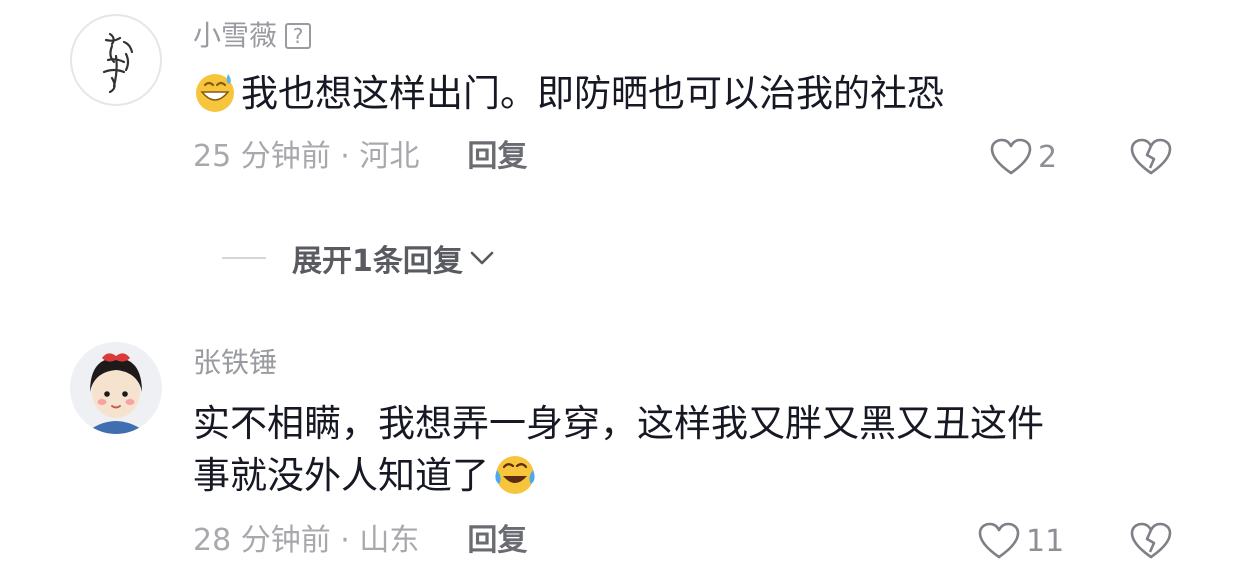  Describe the element at coordinates (298, 36) in the screenshot. I see `question-badge-icon: ?` at that location.